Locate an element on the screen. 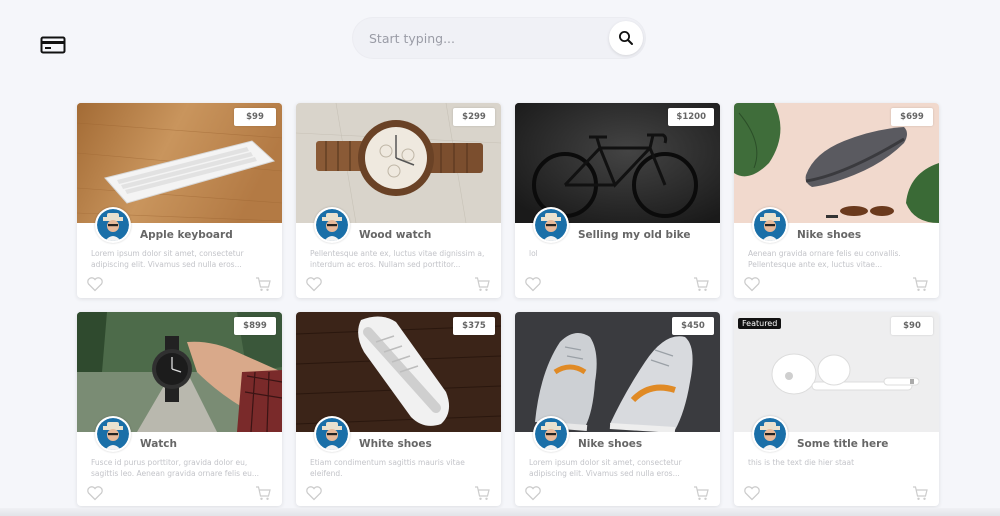 This screenshot has width=1000, height=516. page-bottom-edge is located at coordinates (500, 512).